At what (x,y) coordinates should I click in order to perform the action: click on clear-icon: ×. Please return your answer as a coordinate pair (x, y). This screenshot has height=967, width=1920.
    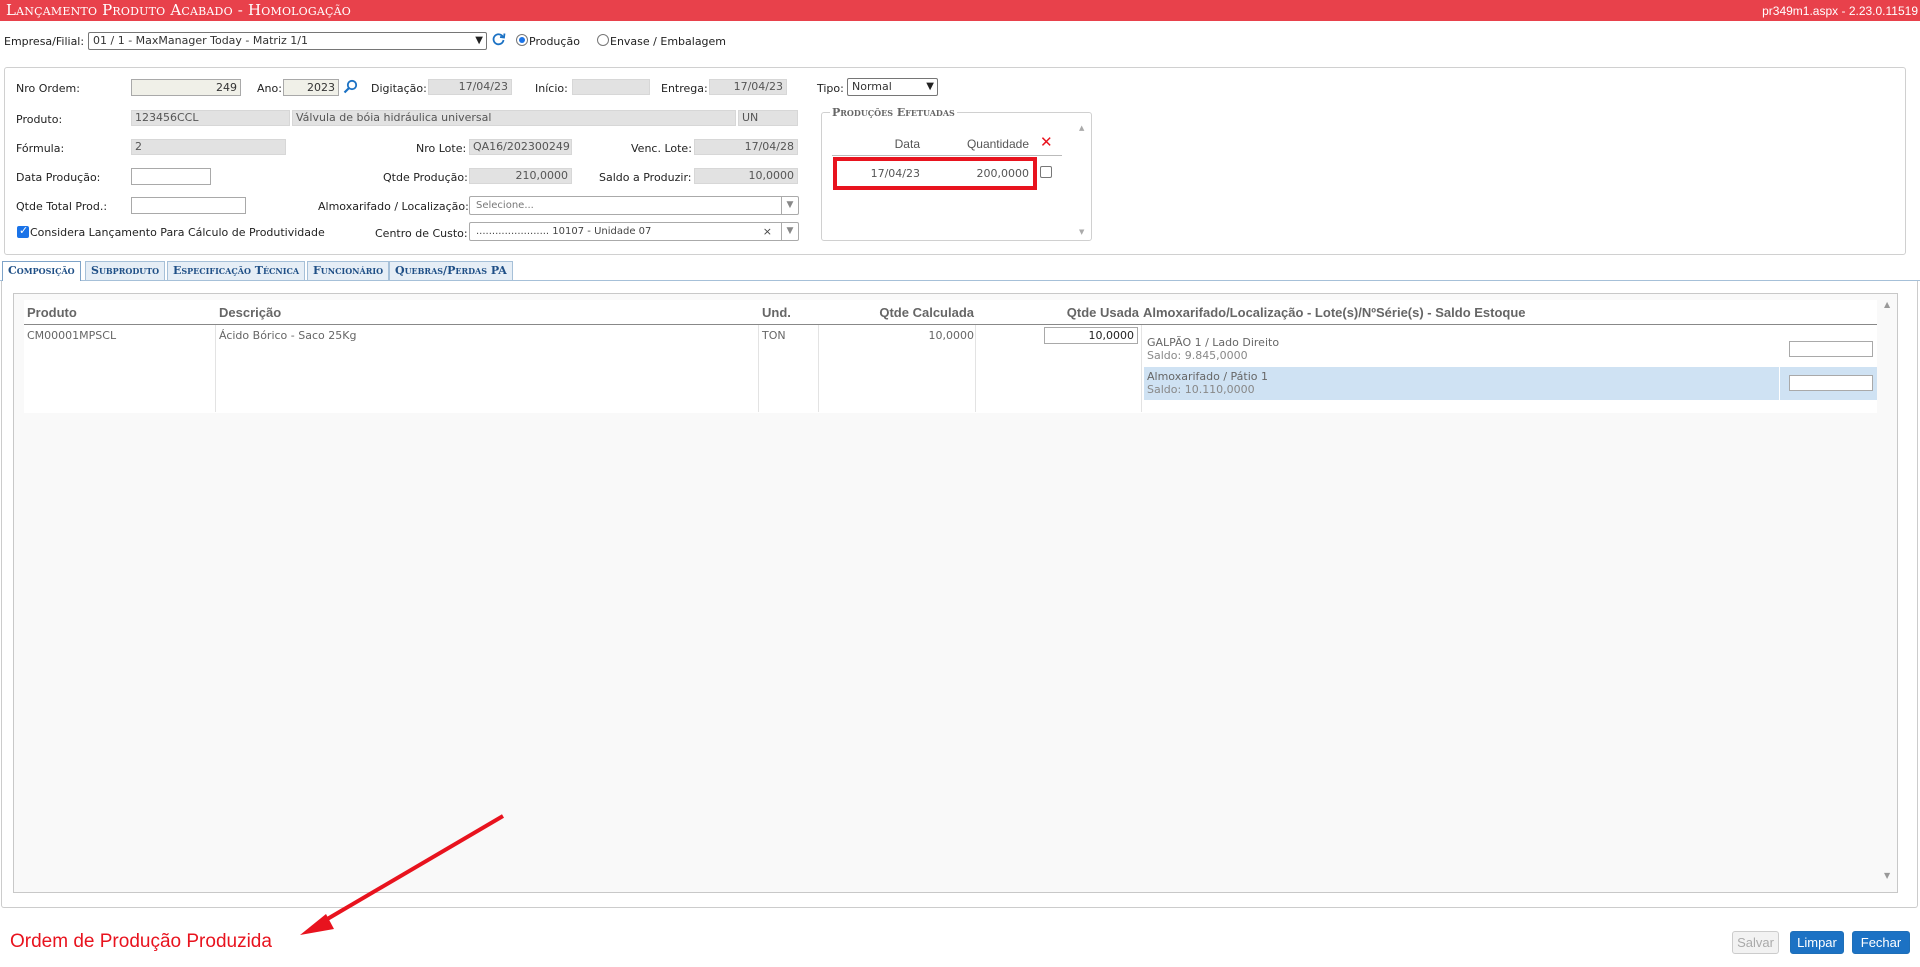
    Looking at the image, I should click on (767, 231).